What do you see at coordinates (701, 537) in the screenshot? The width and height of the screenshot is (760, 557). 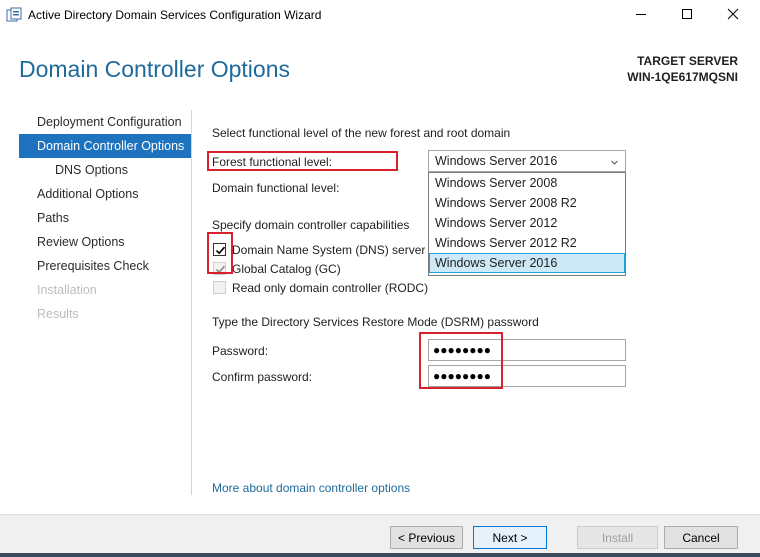 I see `cancel-button: Cancel` at bounding box center [701, 537].